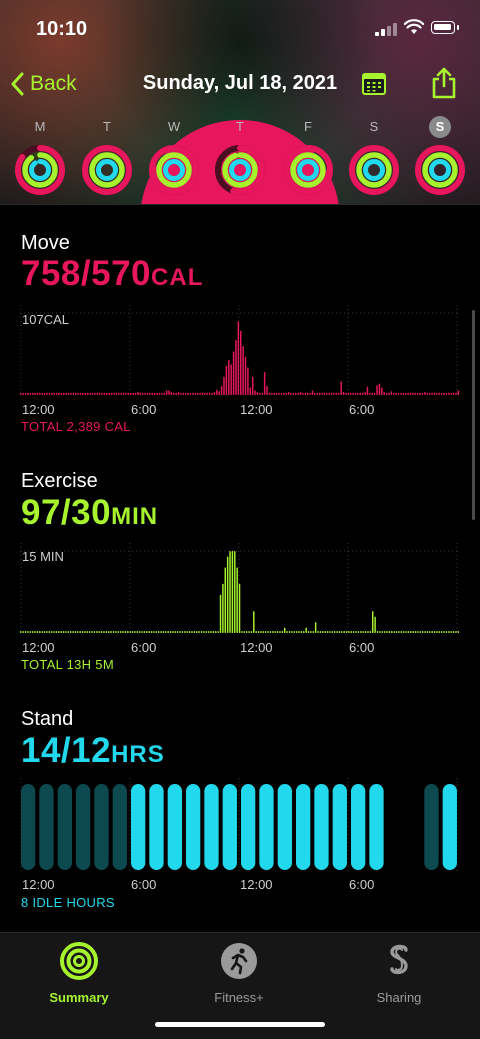 The height and width of the screenshot is (1039, 480). I want to click on day-3: W, so click(174, 156).